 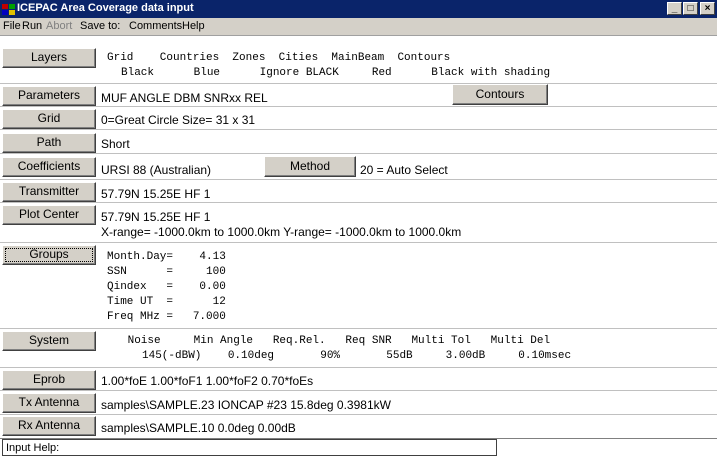 I want to click on menu-help: Help, so click(x=193, y=26).